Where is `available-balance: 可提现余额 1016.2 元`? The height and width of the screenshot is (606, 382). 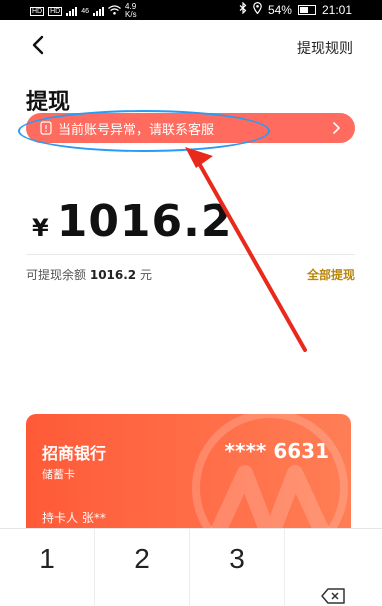 available-balance: 可提现余额 1016.2 元 is located at coordinates (89, 274).